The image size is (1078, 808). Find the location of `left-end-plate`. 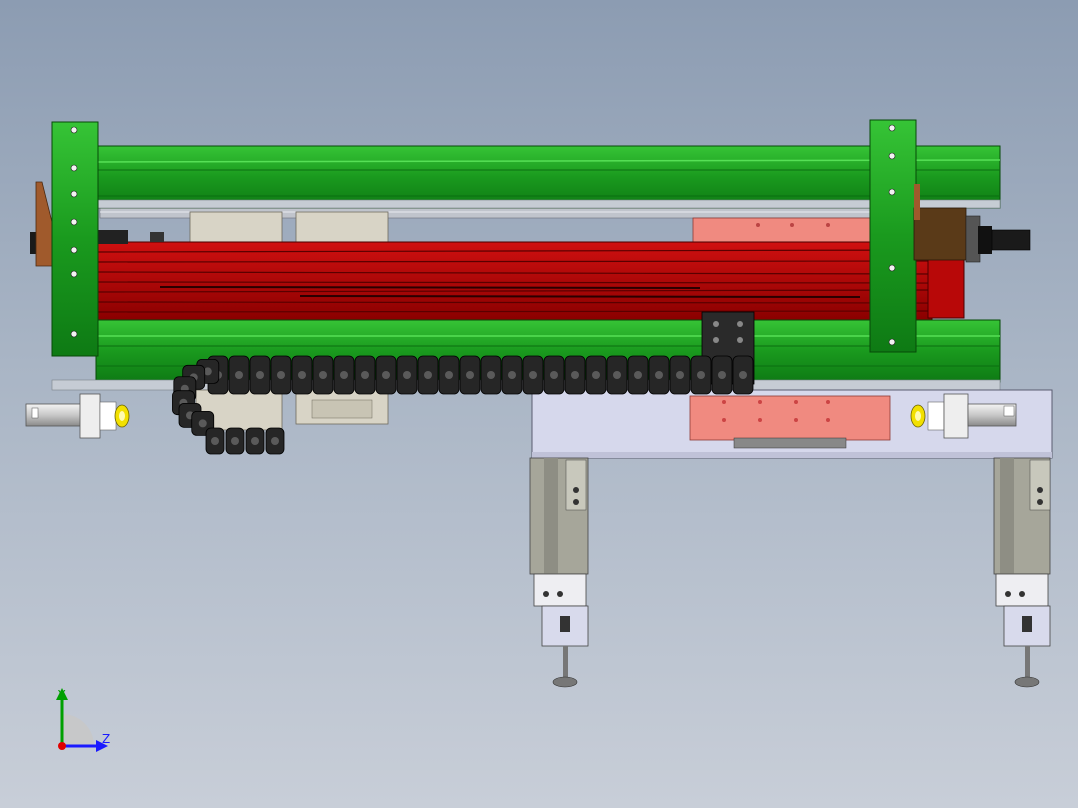

left-end-plate is located at coordinates (75, 239).